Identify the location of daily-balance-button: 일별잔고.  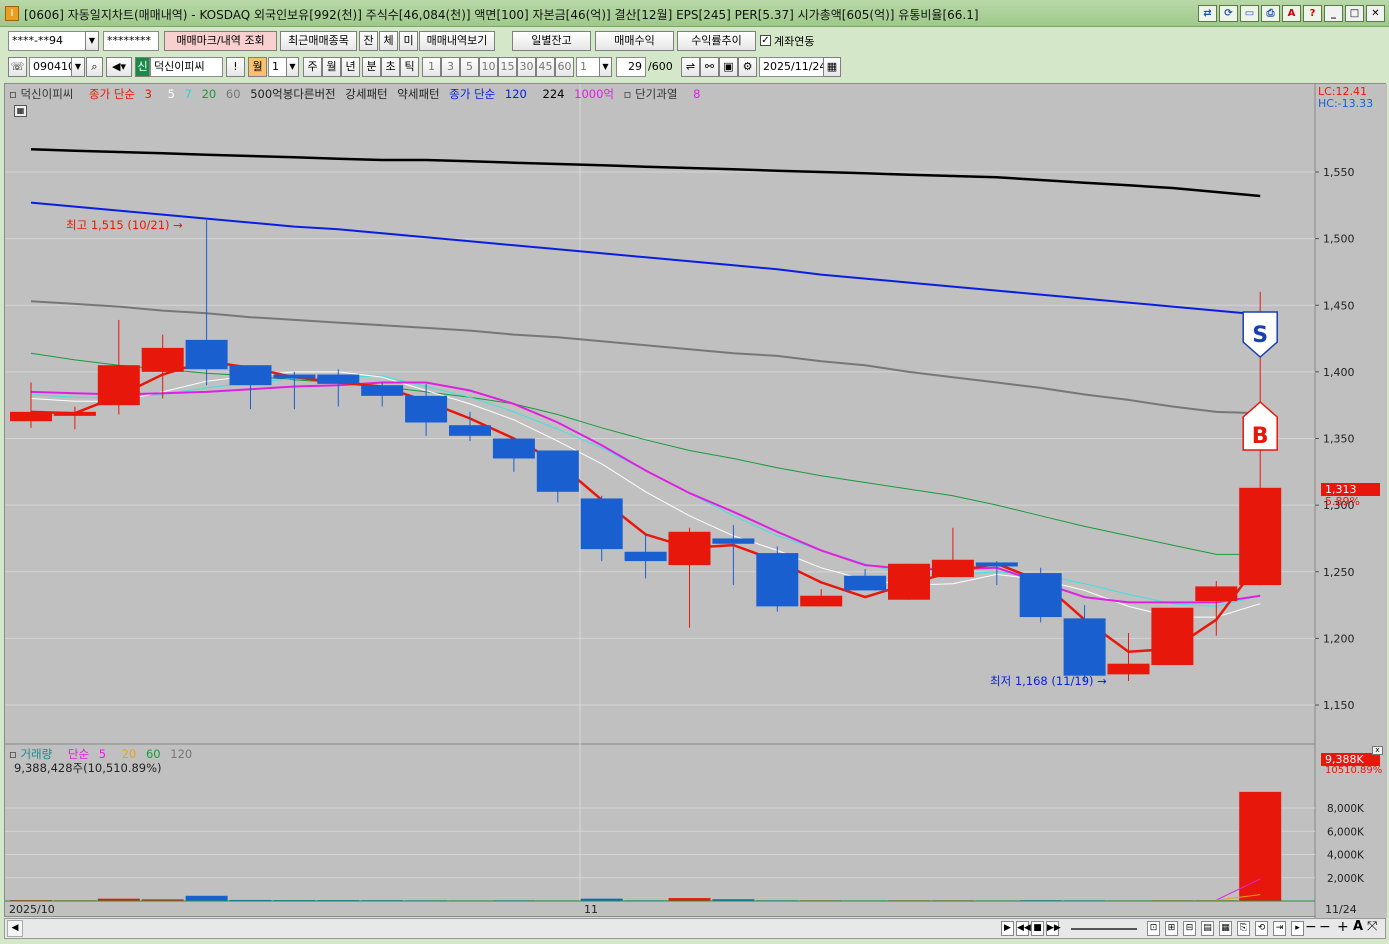
(551, 41).